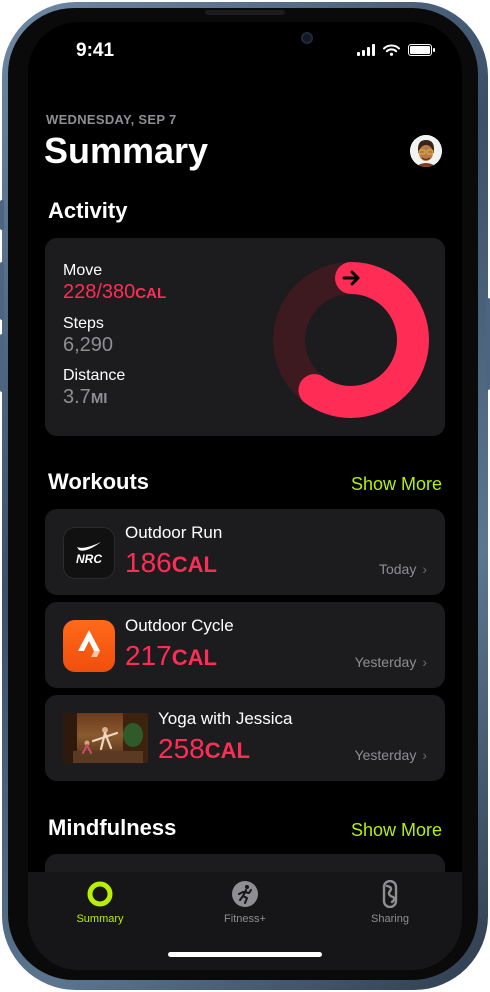 Image resolution: width=490 pixels, height=992 pixels. I want to click on workout-card-outdoor-run: NRC Outdoor Run 186CAL Today ›, so click(245, 552).